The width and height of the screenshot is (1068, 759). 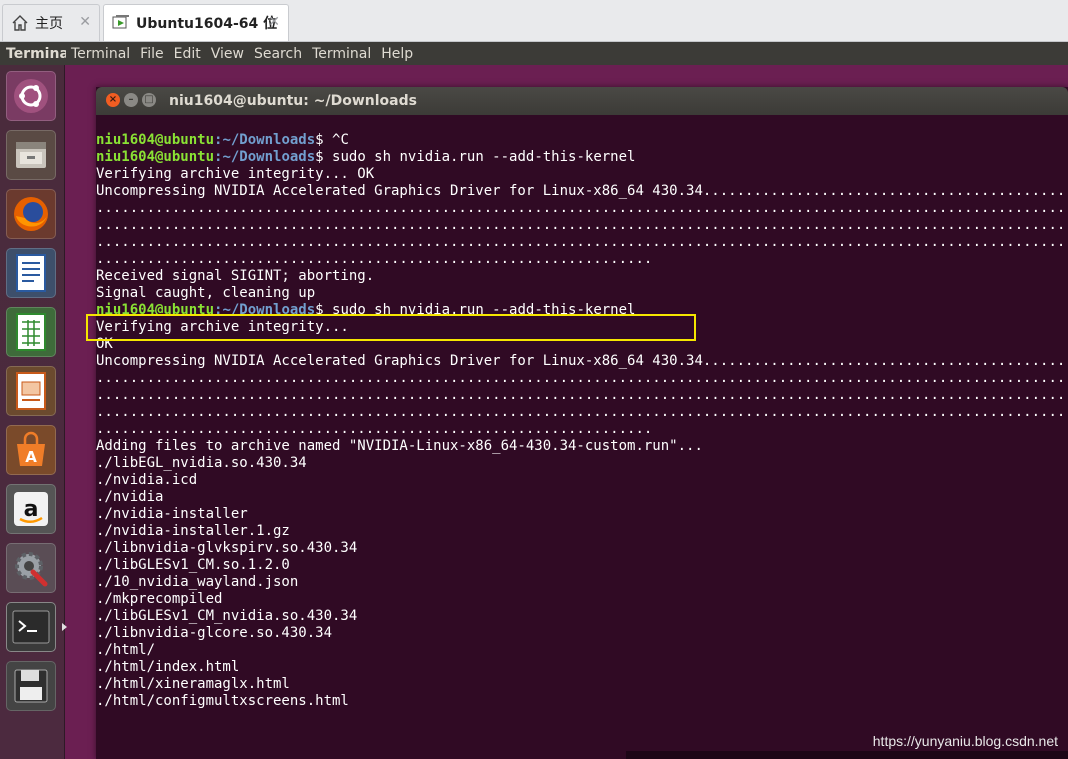 What do you see at coordinates (31, 568) in the screenshot?
I see `system-settings-icon` at bounding box center [31, 568].